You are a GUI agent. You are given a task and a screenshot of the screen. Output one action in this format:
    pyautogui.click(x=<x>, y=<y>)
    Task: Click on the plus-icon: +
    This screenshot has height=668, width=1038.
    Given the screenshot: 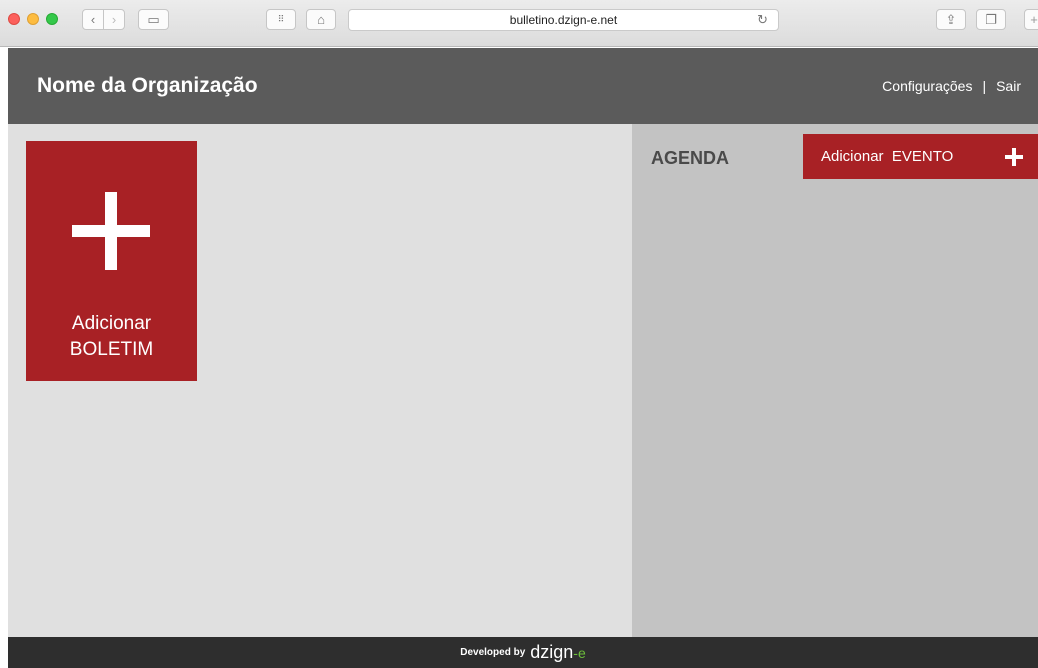 What is the action you would take?
    pyautogui.click(x=1034, y=19)
    